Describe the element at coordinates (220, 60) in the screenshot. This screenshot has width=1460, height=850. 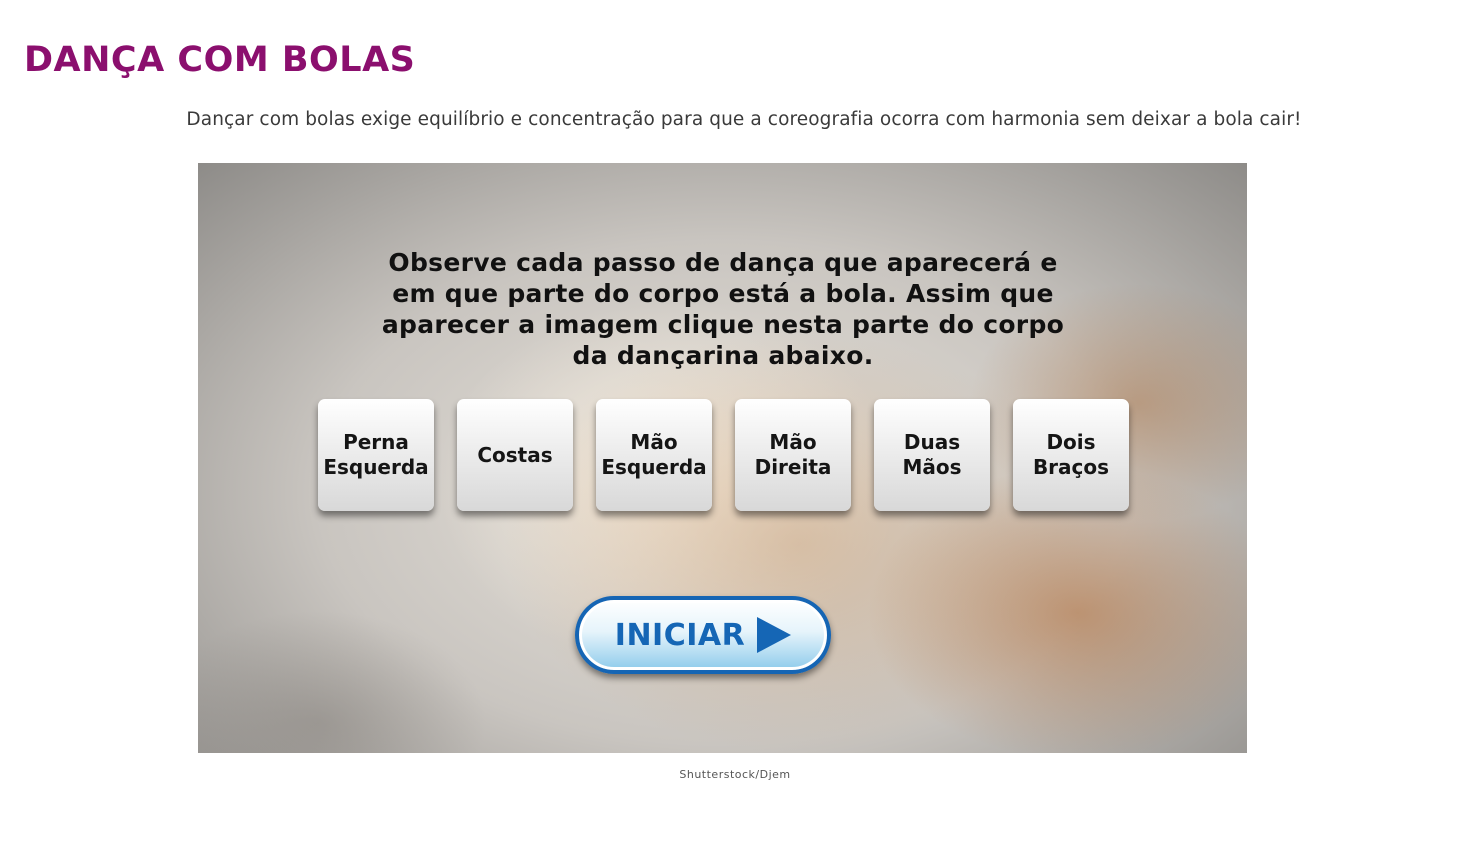
I see `page-title: DANÇA COM BOLAS` at that location.